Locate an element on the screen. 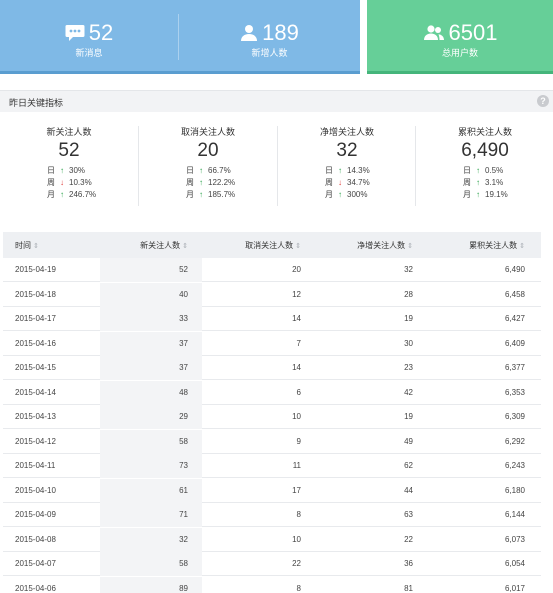 Image resolution: width=553 pixels, height=593 pixels. table-header: 时间 ⇕ 新关注人数 ⇕ 取消关注人数 ⇕ 净增关注人数 ⇕ 累积关注人数 ⇕ is located at coordinates (272, 245).